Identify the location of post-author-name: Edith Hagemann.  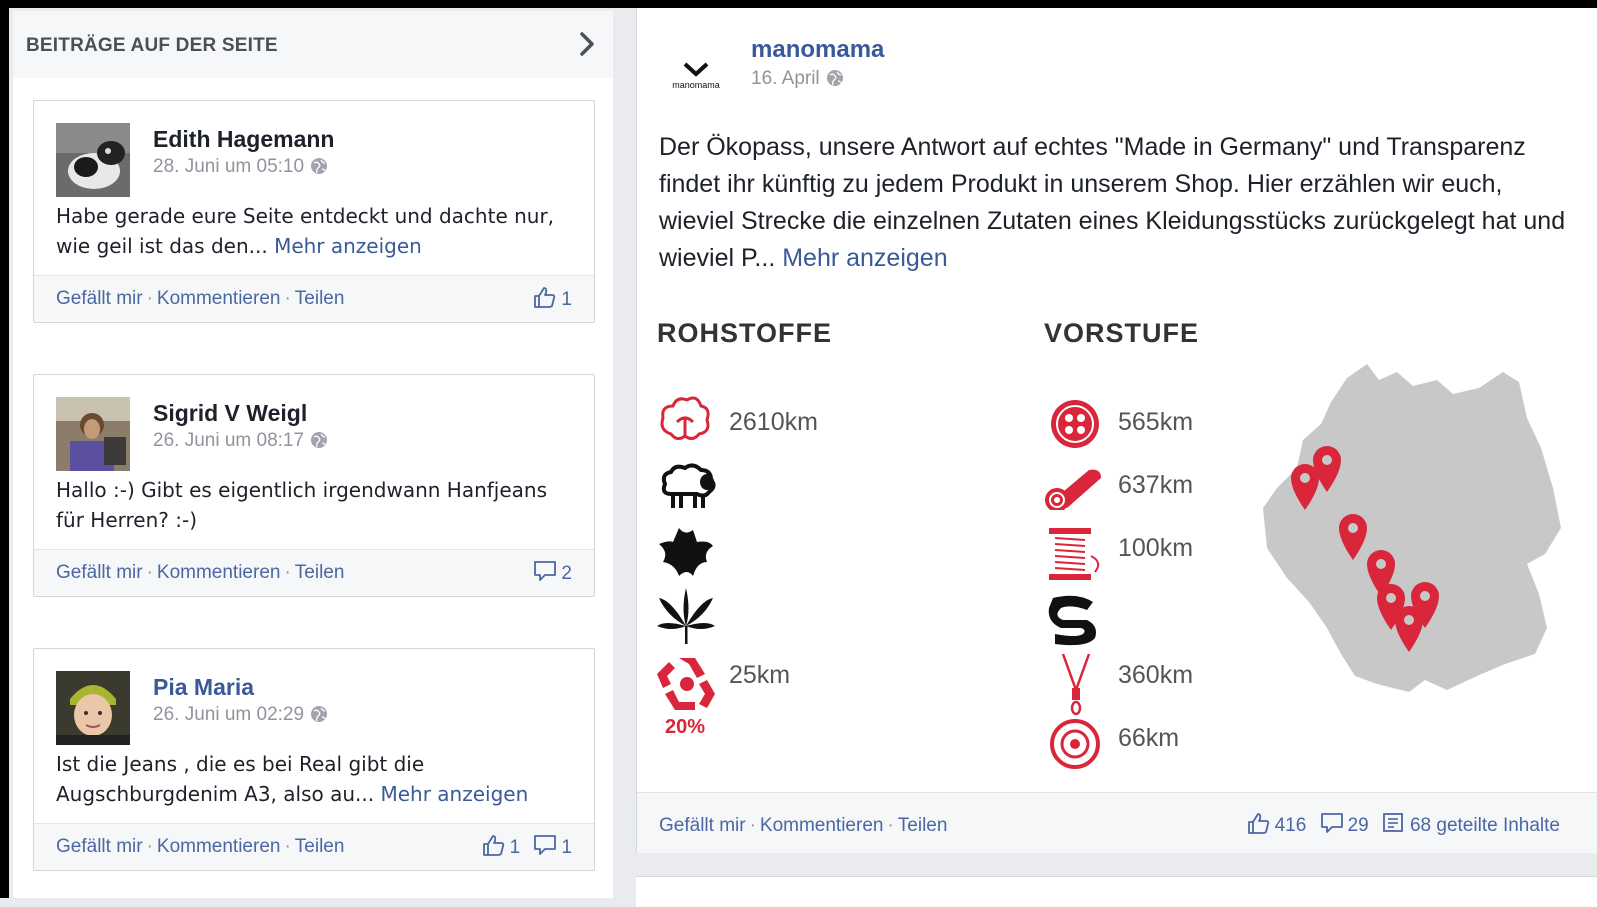
(243, 139).